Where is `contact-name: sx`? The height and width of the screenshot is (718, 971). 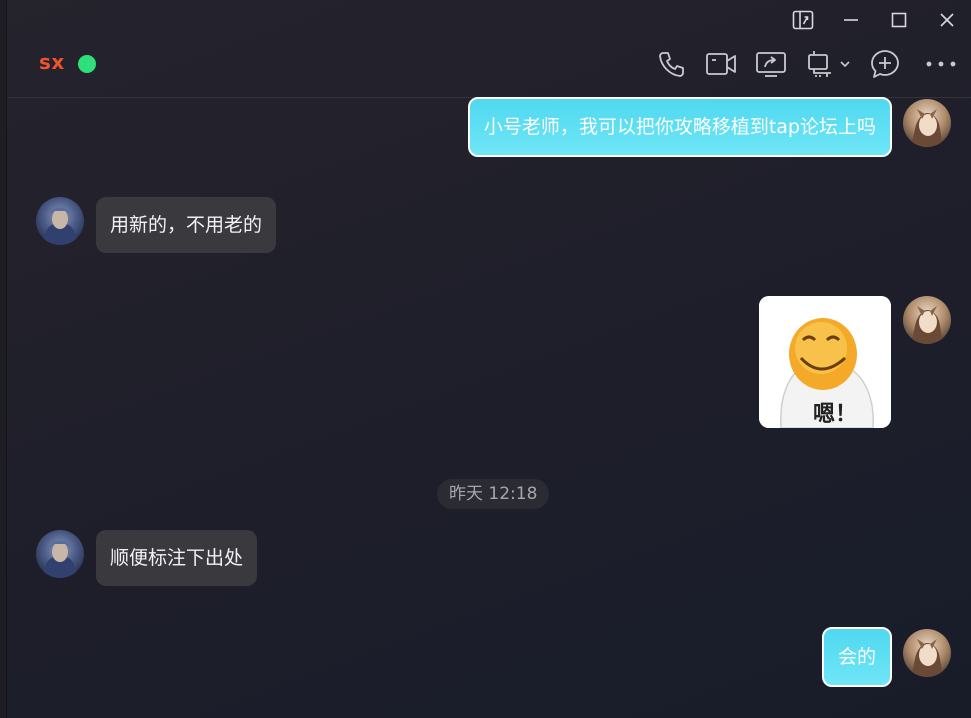
contact-name: sx is located at coordinates (52, 62).